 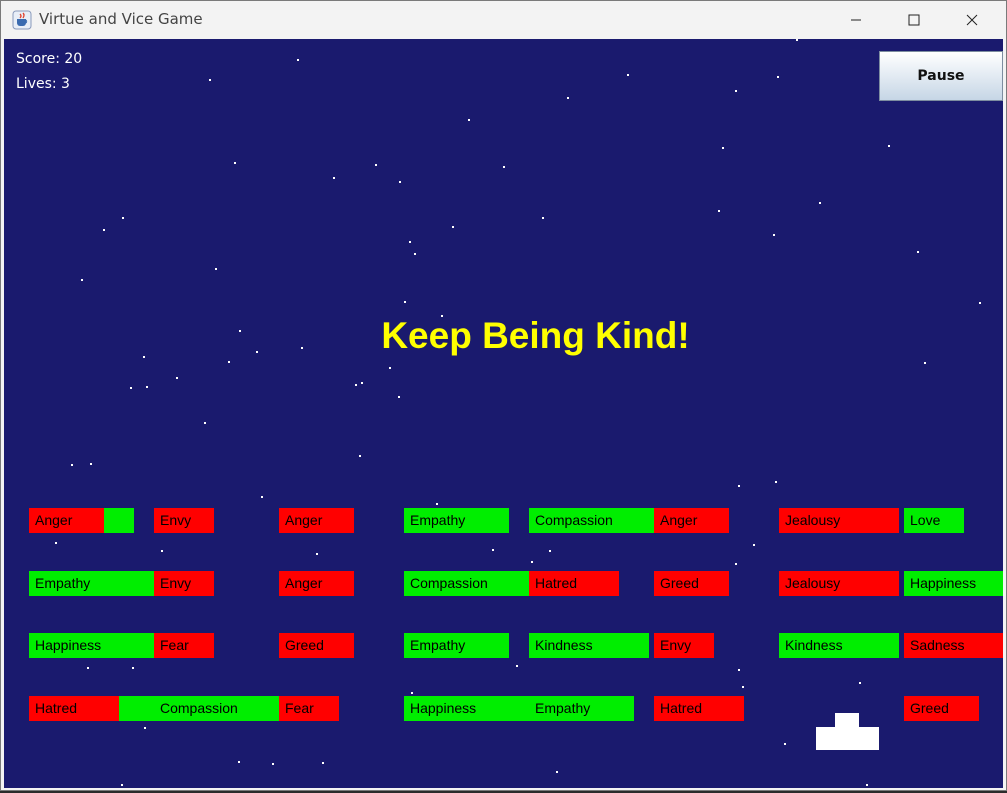 I want to click on score-label: Score: 20, so click(x=49, y=59).